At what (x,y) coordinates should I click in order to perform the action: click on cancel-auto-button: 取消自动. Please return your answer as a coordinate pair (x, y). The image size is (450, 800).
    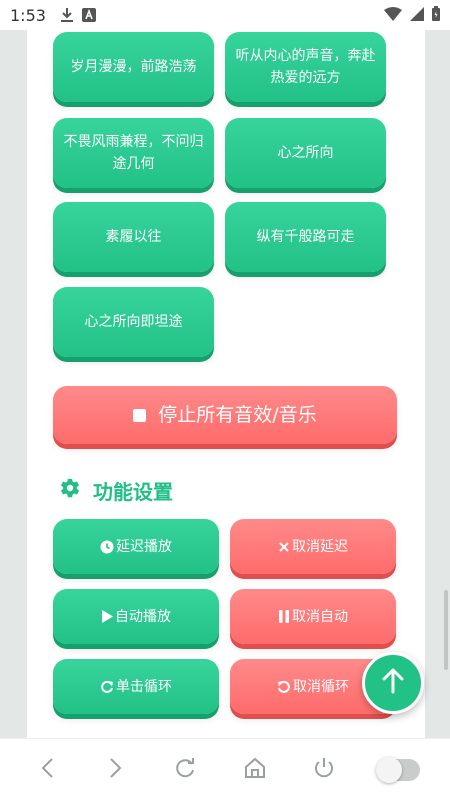
    Looking at the image, I should click on (313, 616).